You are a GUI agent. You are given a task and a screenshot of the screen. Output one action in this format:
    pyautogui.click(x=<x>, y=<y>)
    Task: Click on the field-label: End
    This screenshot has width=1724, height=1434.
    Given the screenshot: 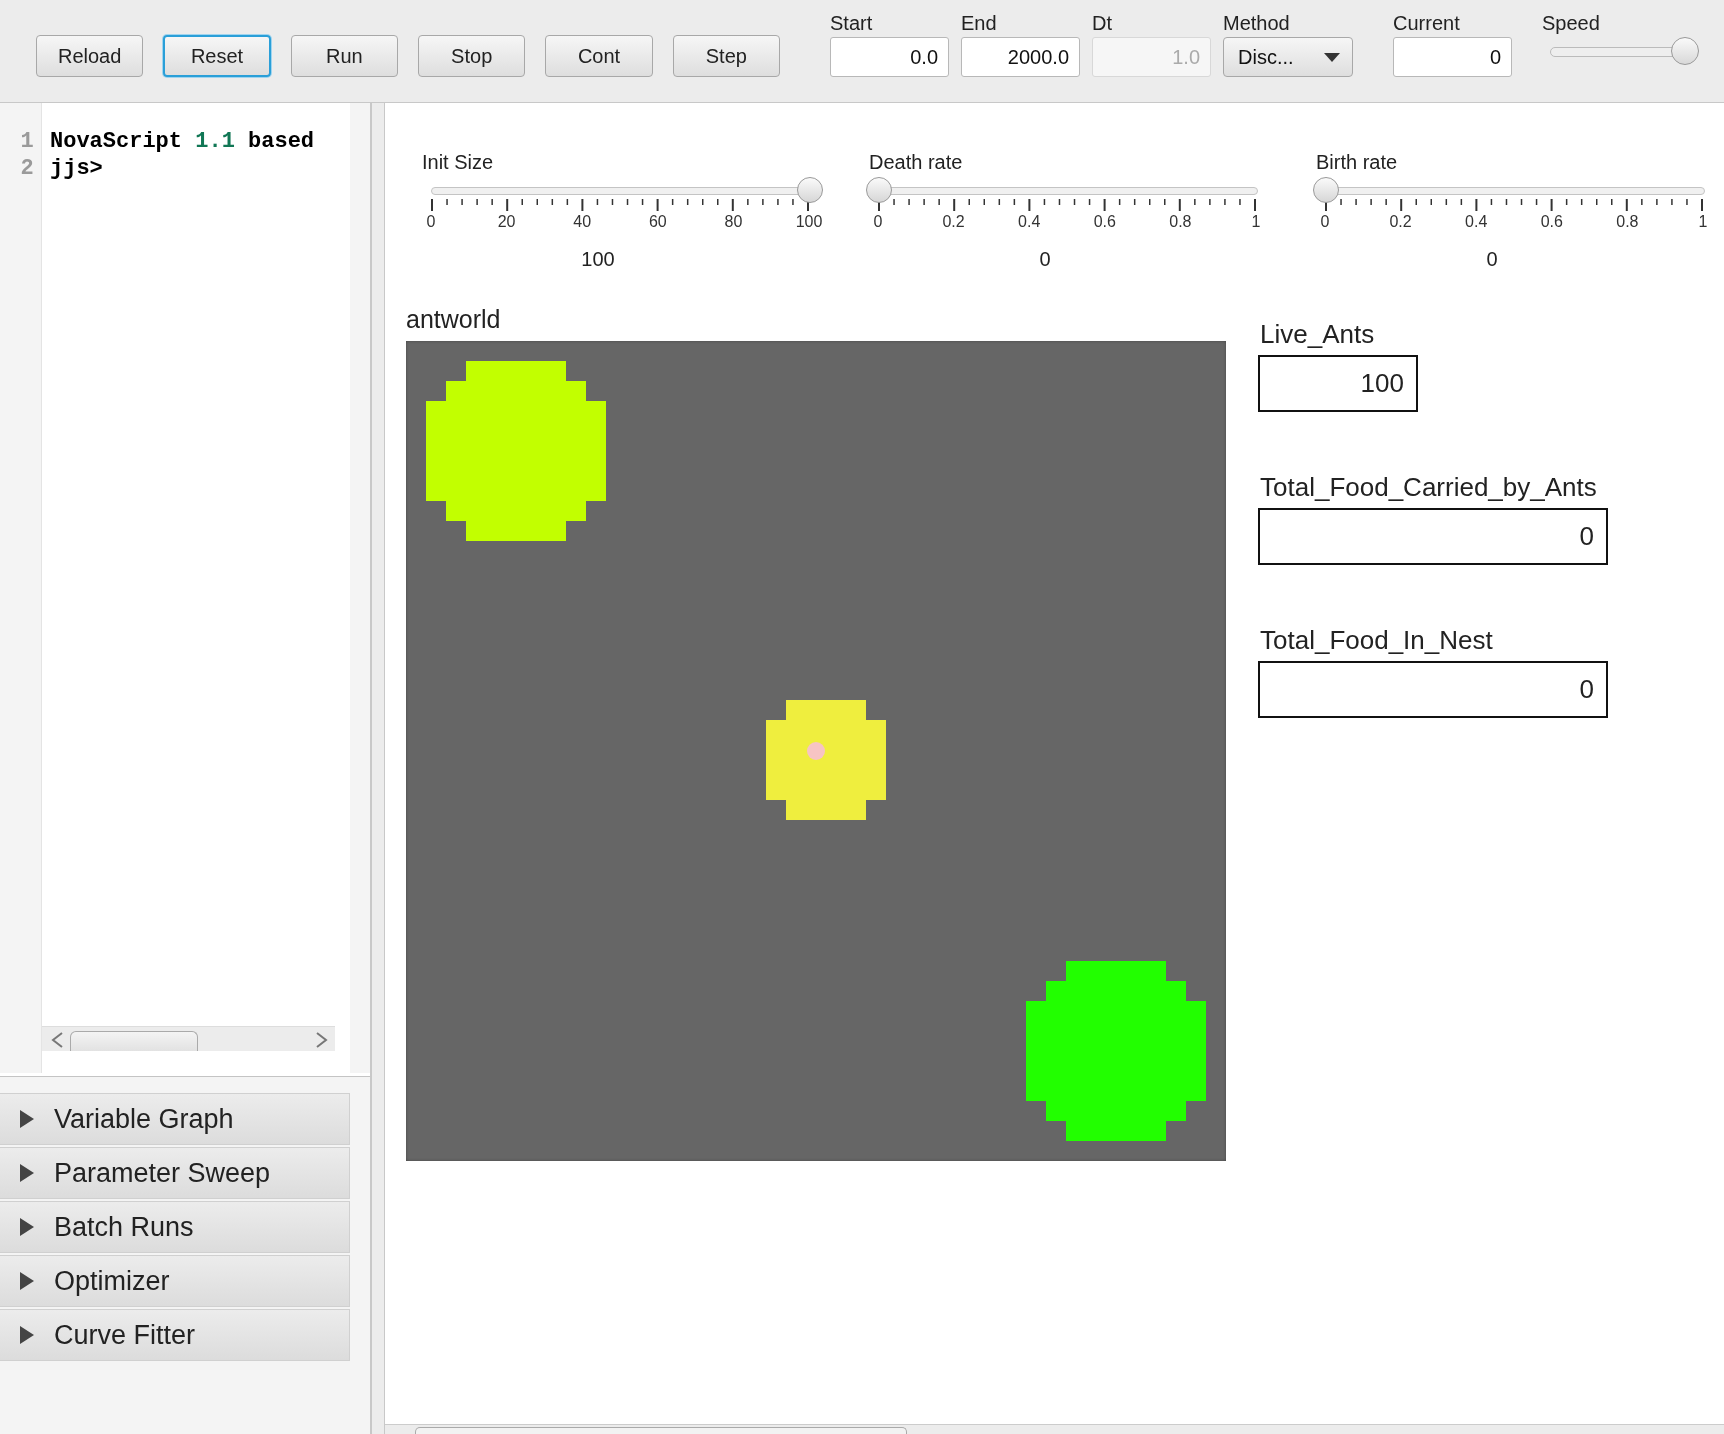 What is the action you would take?
    pyautogui.click(x=979, y=23)
    